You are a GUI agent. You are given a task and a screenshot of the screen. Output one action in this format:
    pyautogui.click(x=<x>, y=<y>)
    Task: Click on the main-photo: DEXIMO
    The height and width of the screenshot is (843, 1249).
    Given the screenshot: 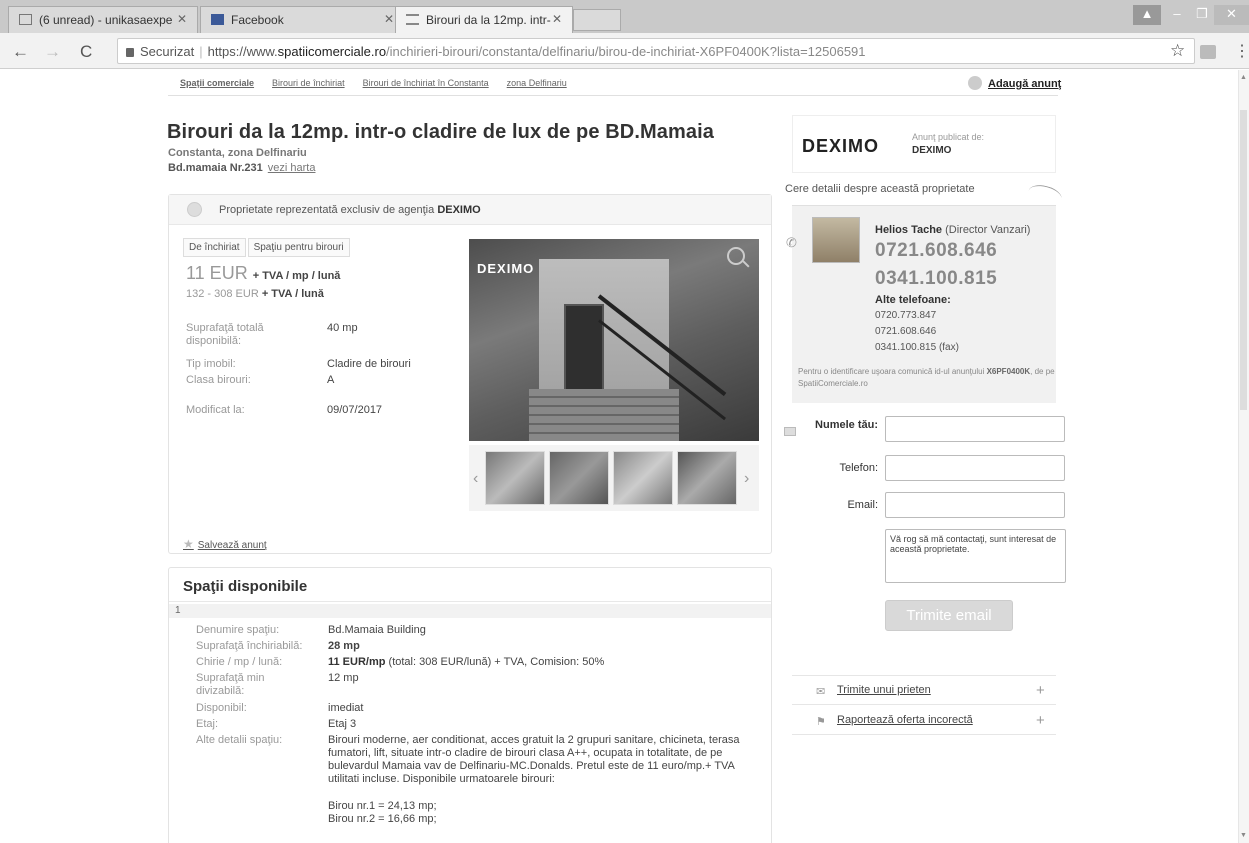 What is the action you would take?
    pyautogui.click(x=614, y=340)
    